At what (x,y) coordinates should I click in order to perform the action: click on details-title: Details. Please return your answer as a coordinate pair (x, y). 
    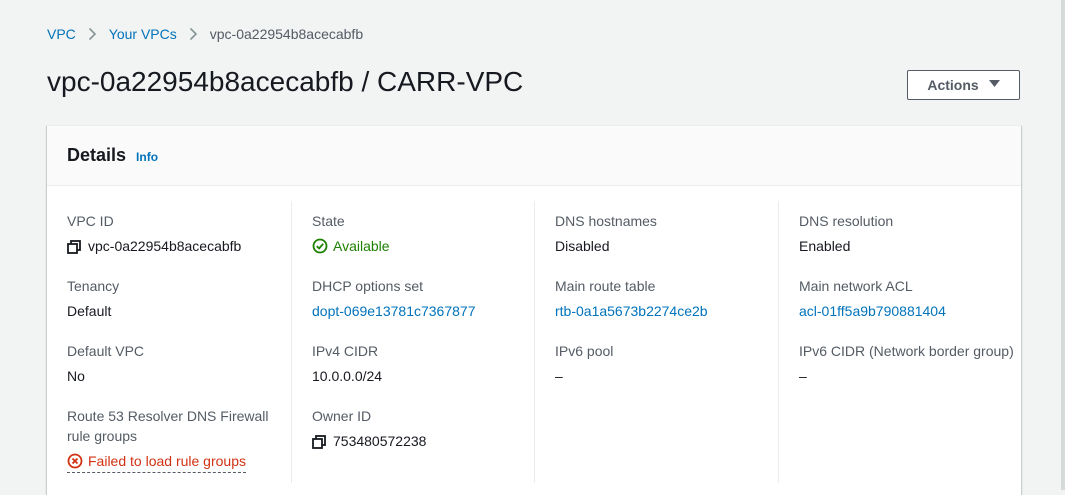
    Looking at the image, I should click on (97, 155).